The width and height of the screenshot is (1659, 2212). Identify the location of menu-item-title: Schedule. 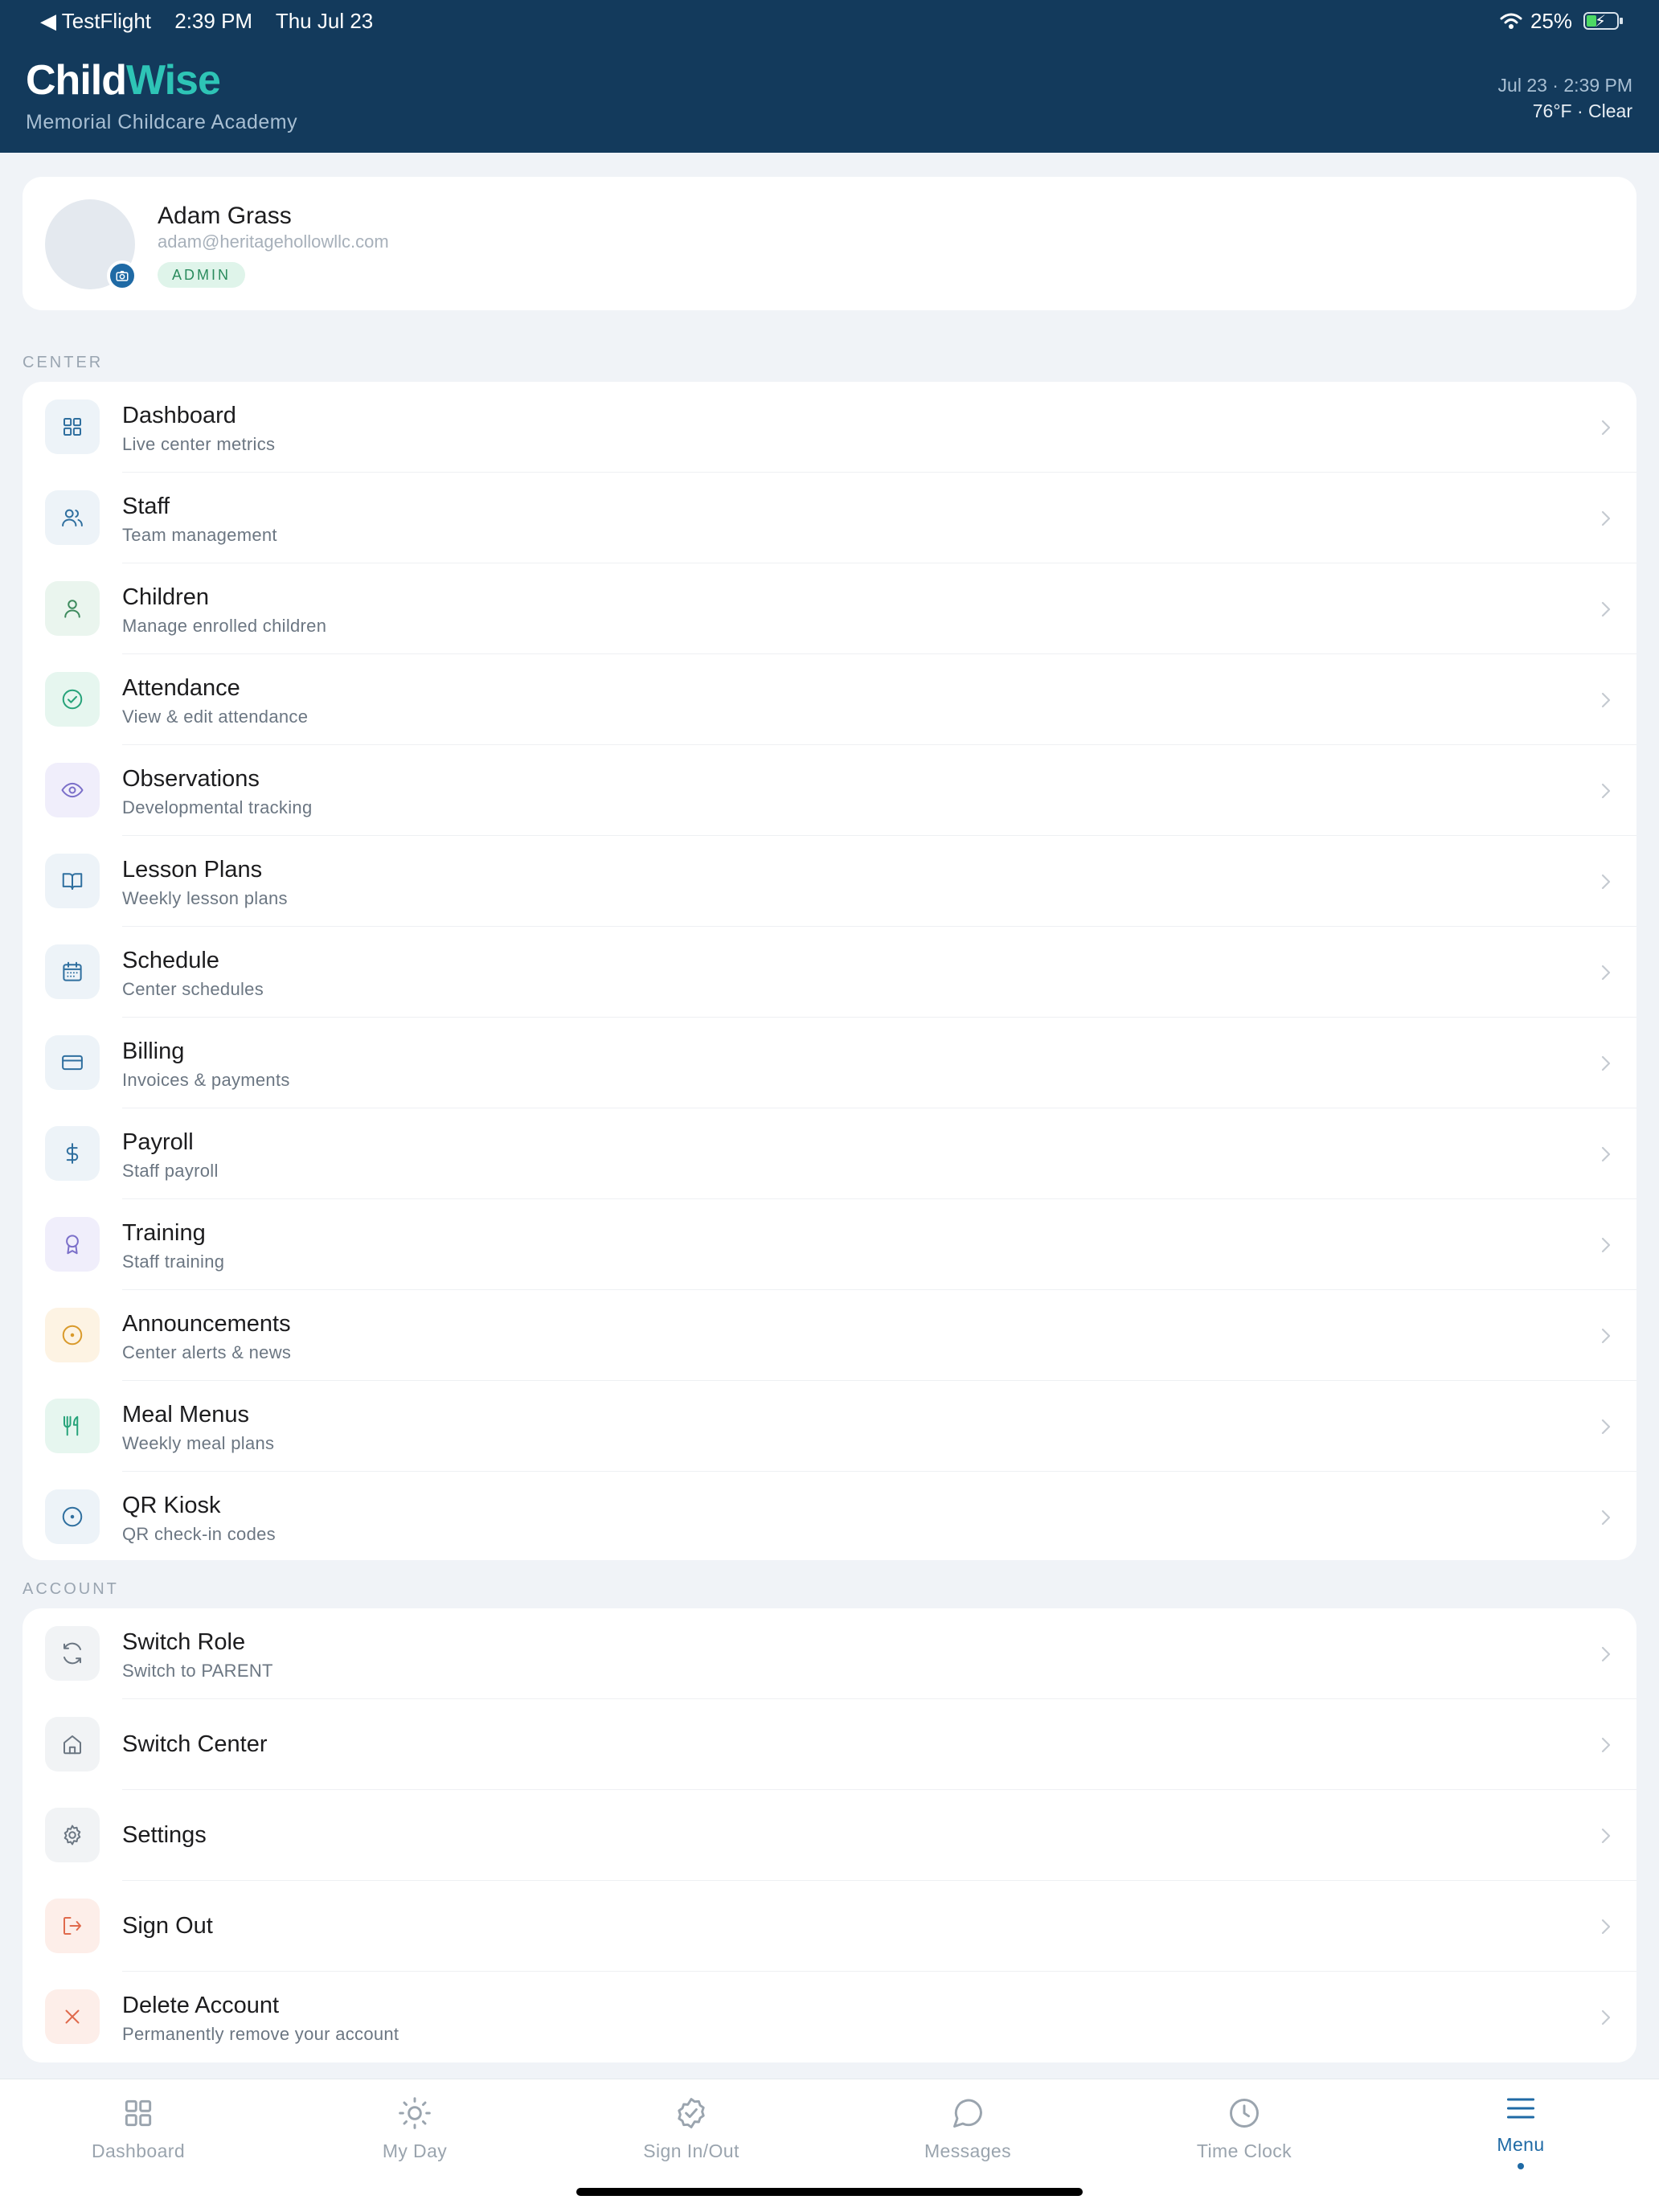
(170, 960).